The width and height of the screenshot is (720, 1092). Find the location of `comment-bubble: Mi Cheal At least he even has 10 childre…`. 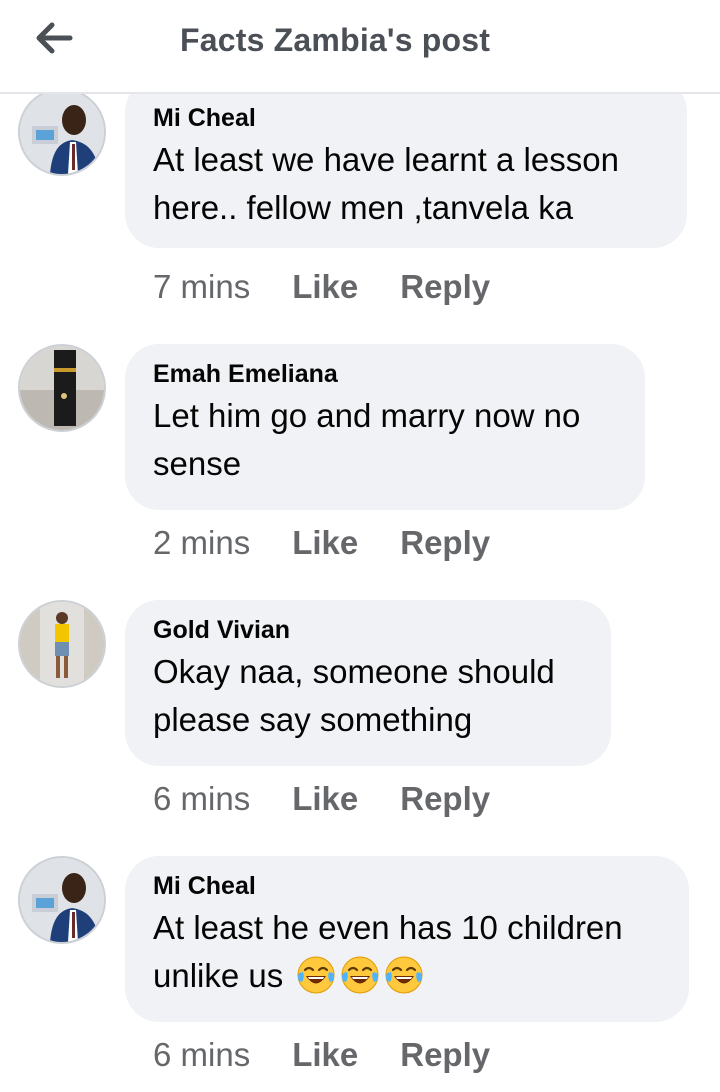

comment-bubble: Mi Cheal At least he even has 10 childre… is located at coordinates (407, 939).